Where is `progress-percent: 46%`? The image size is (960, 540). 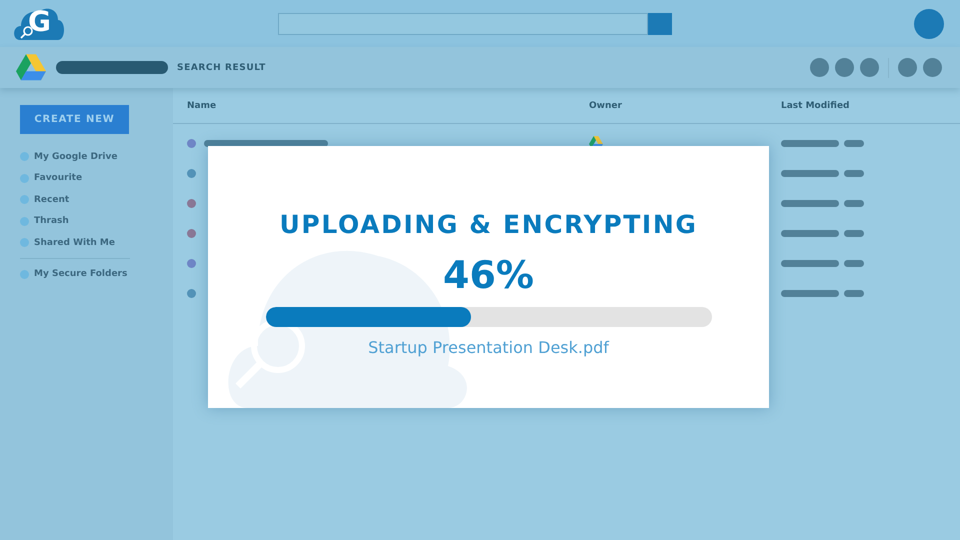 progress-percent: 46% is located at coordinates (488, 275).